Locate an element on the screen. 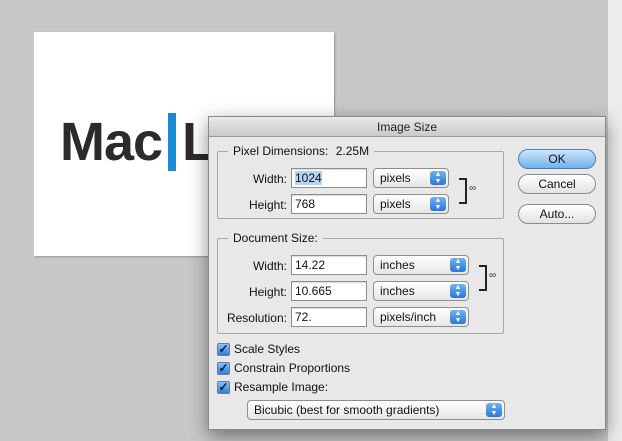  doc-height-unit-select: inches ▲ ▼ is located at coordinates (421, 291).